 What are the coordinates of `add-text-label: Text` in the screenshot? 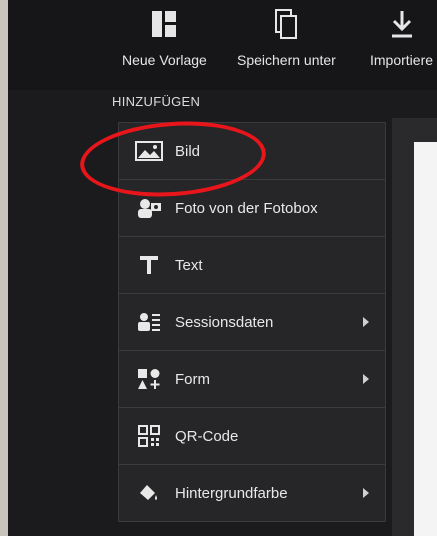 It's located at (189, 265).